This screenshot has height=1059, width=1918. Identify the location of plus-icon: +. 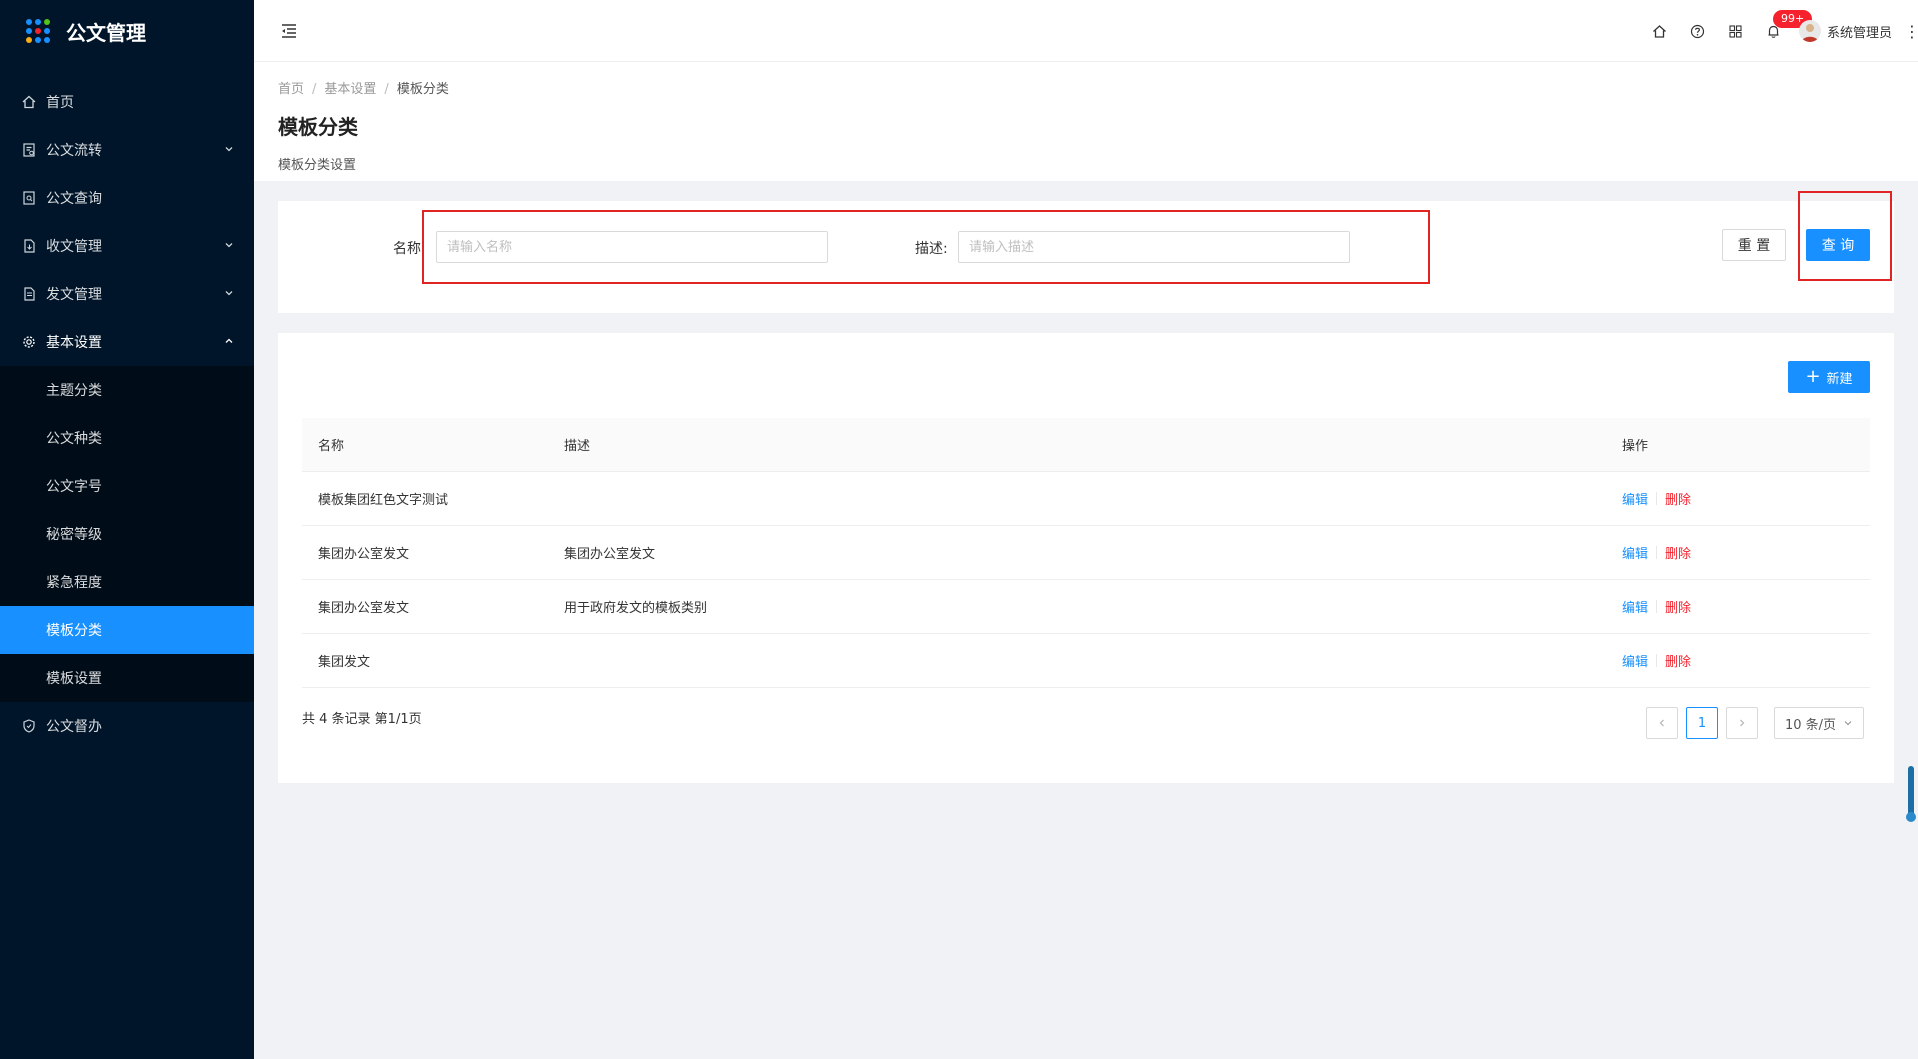
(1813, 376).